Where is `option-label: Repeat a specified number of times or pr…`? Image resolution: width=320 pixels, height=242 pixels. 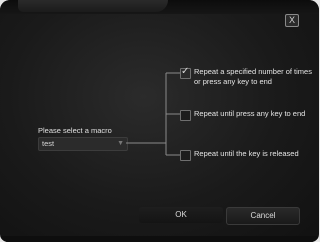 option-label: Repeat a specified number of times or pr… is located at coordinates (253, 76).